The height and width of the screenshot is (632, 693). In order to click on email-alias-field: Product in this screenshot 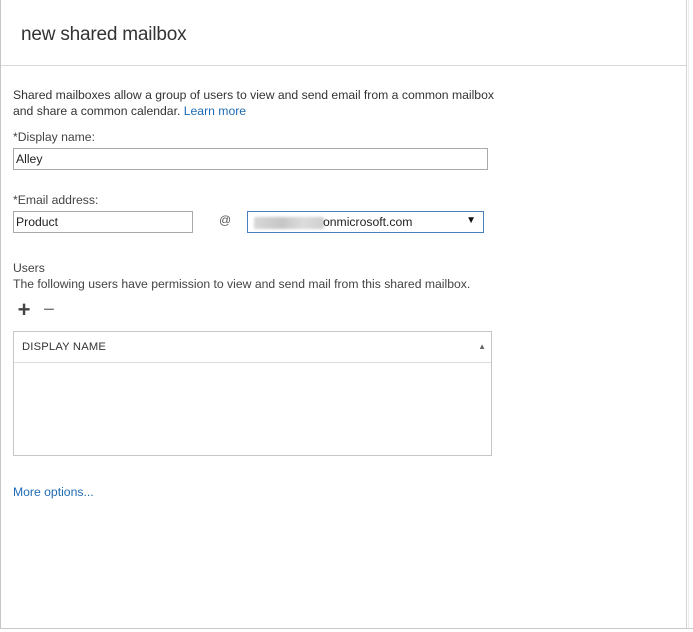, I will do `click(103, 222)`.